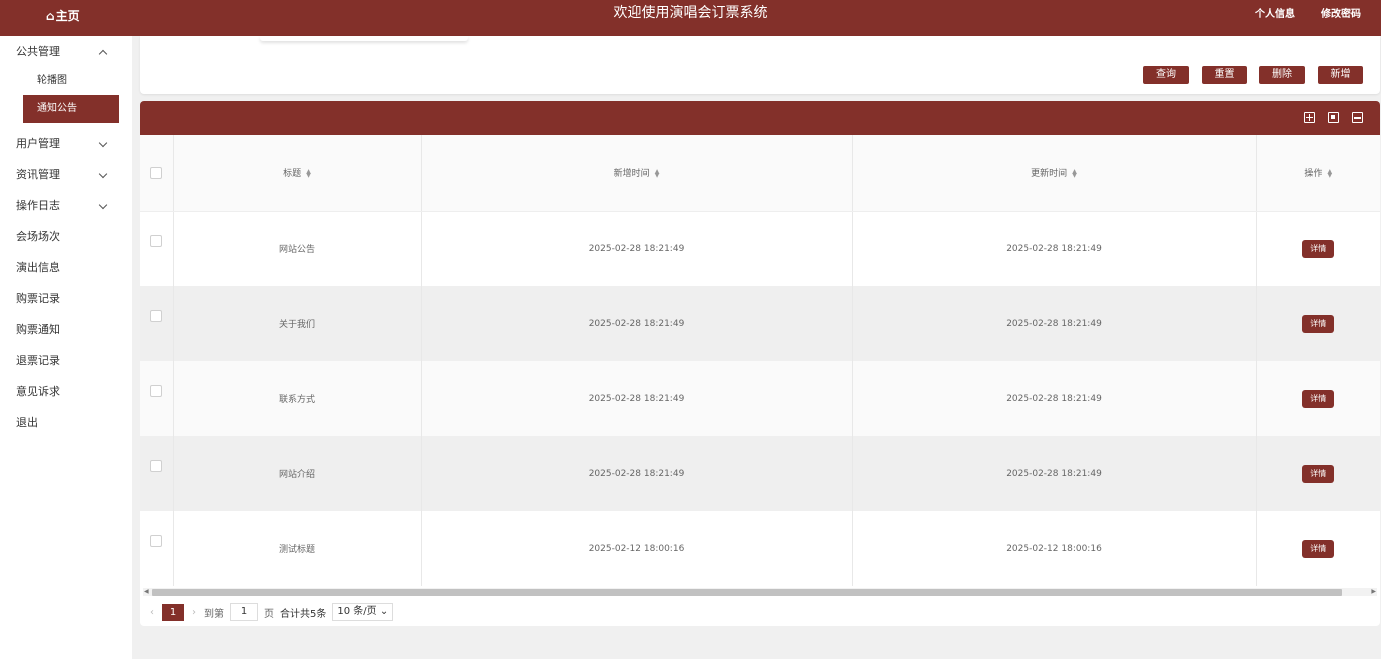 This screenshot has width=1381, height=659. I want to click on sidebar-item-logout: 退出, so click(66, 422).